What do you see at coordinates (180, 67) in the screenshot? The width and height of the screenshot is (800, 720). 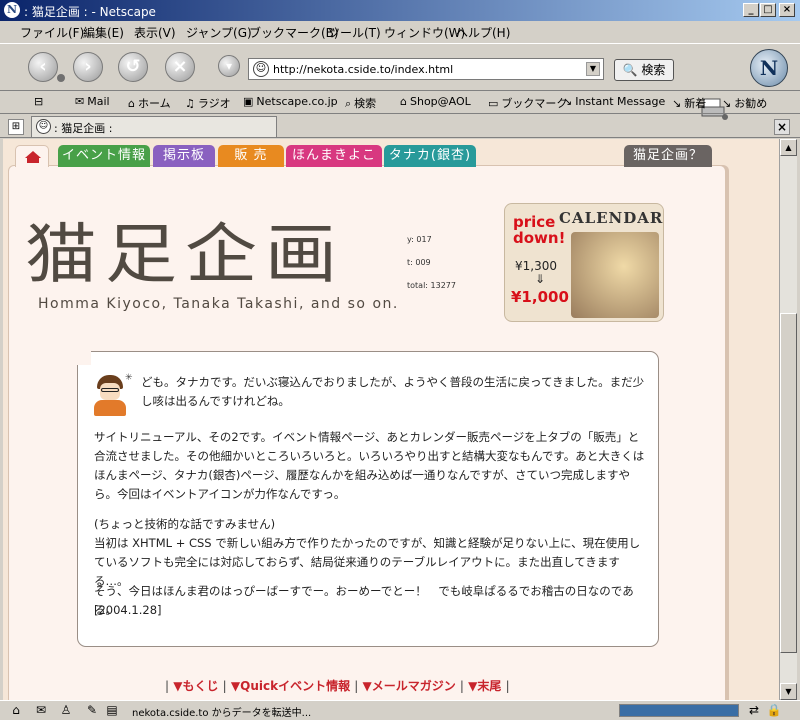 I see `stop-icon: ×` at bounding box center [180, 67].